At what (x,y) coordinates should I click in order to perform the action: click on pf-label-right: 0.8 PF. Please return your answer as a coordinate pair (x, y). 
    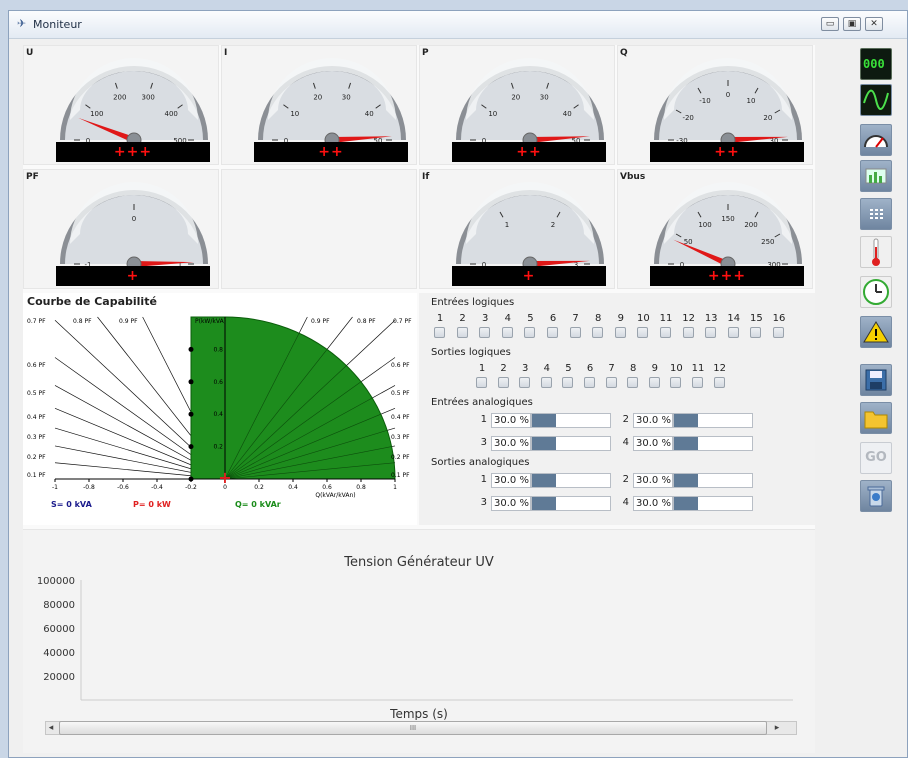
    Looking at the image, I should click on (366, 321).